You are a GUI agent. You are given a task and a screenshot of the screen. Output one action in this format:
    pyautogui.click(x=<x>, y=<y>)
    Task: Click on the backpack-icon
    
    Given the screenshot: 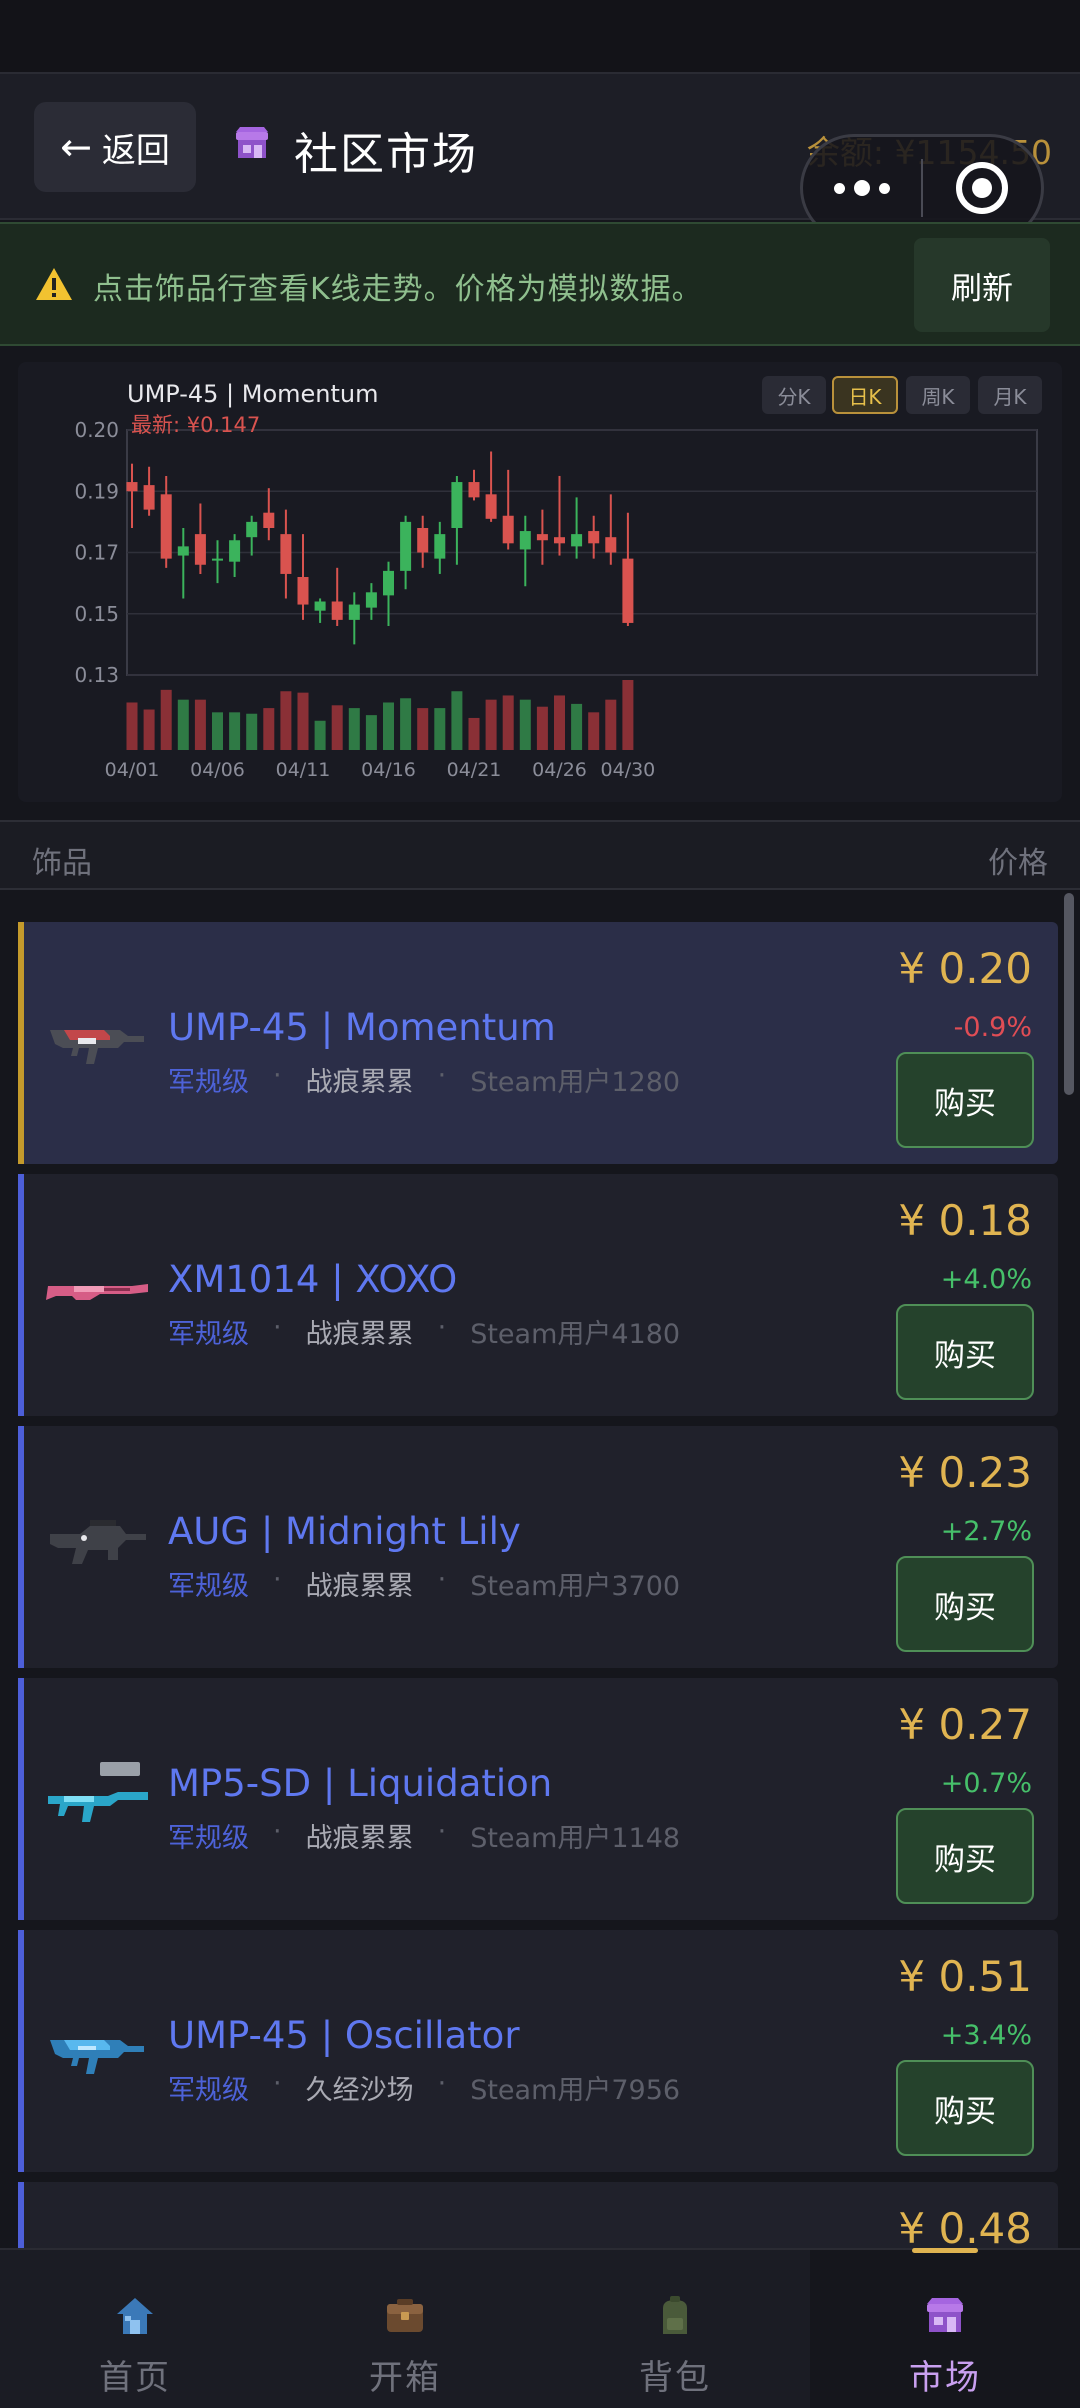 What is the action you would take?
    pyautogui.click(x=675, y=2315)
    